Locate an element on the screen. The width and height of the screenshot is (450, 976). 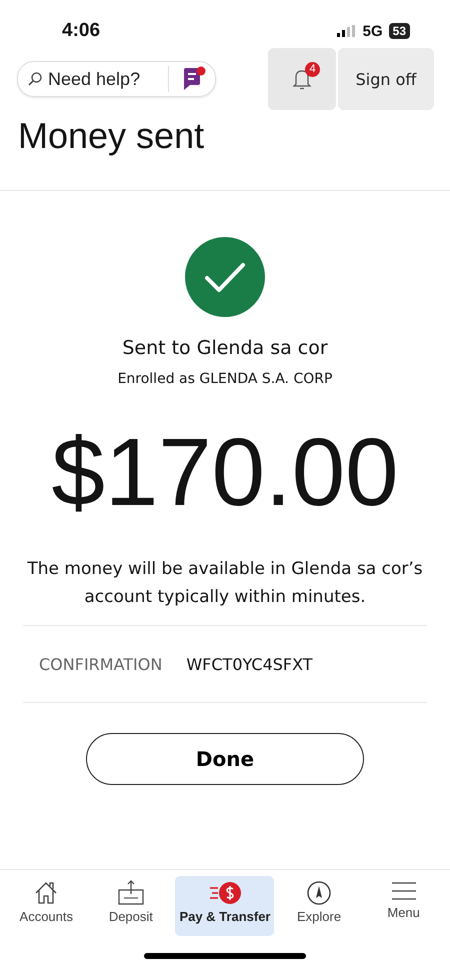
amount-text: $170.00 is located at coordinates (224, 473).